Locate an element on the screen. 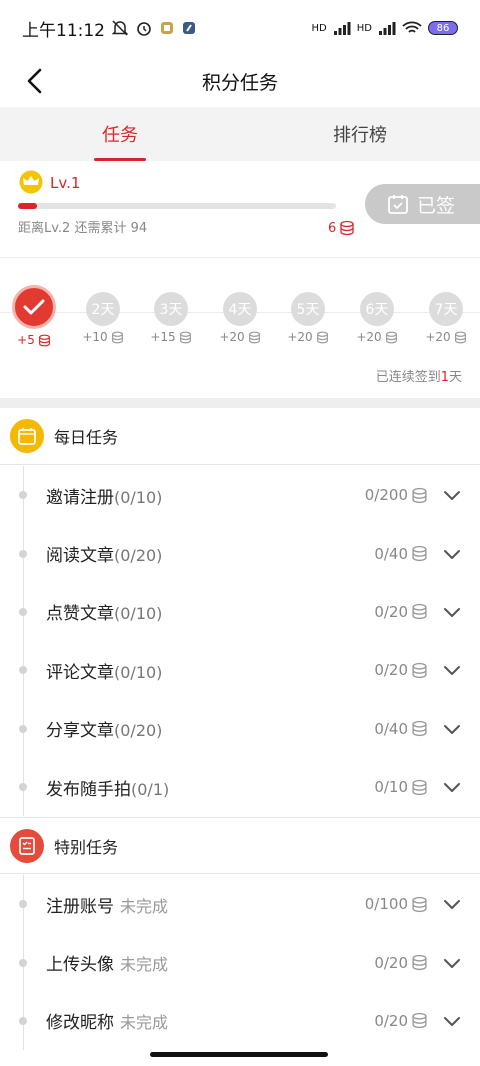  checkin-reward: +10 is located at coordinates (102, 337).